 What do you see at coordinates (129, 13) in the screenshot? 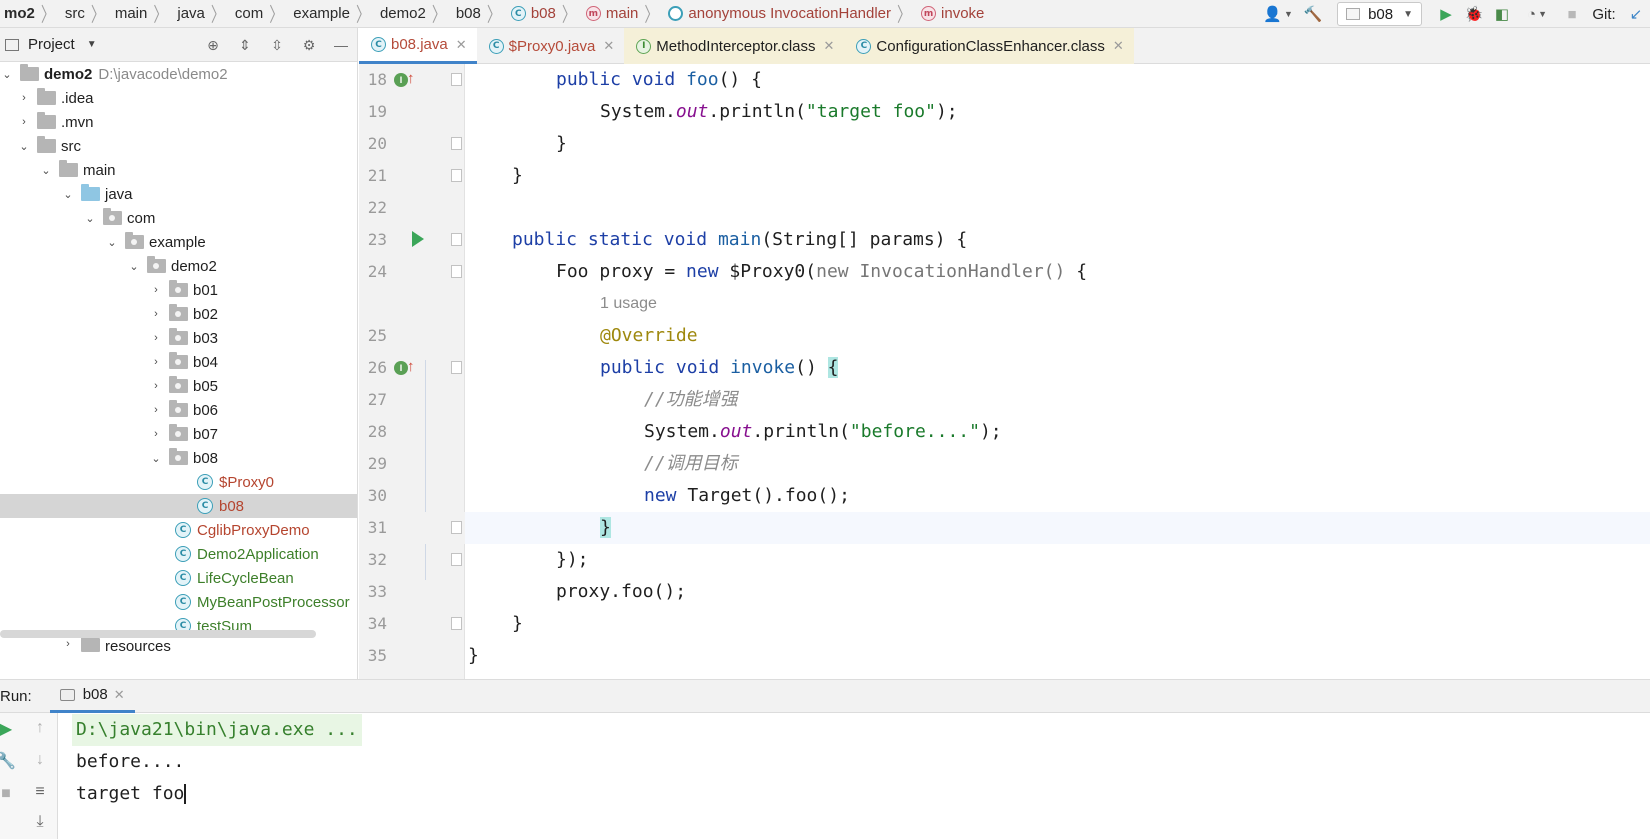
I see `breadcrumb-main: main` at bounding box center [129, 13].